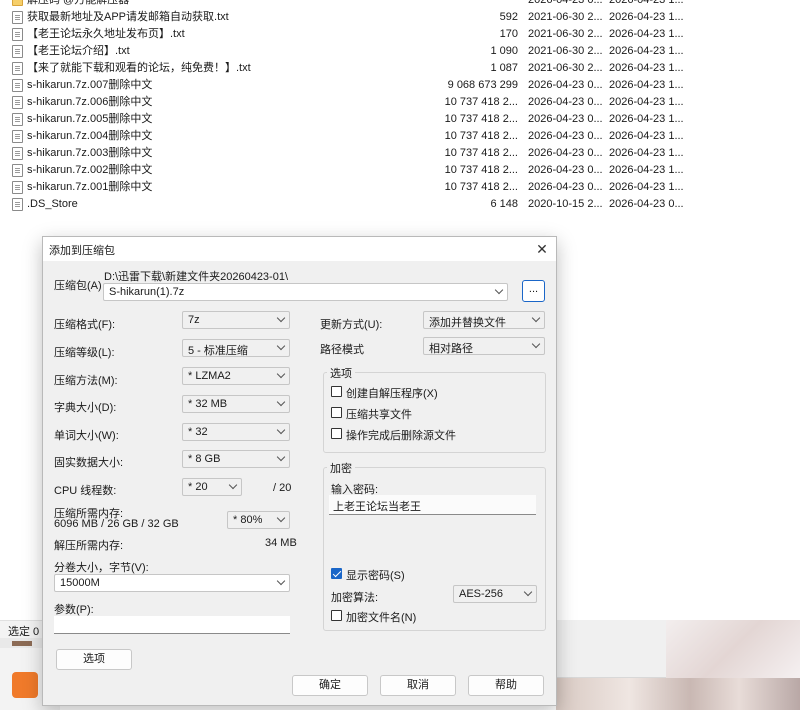 Image resolution: width=800 pixels, height=710 pixels. What do you see at coordinates (84, 353) in the screenshot?
I see `level-label: 压缩等级(L):` at bounding box center [84, 353].